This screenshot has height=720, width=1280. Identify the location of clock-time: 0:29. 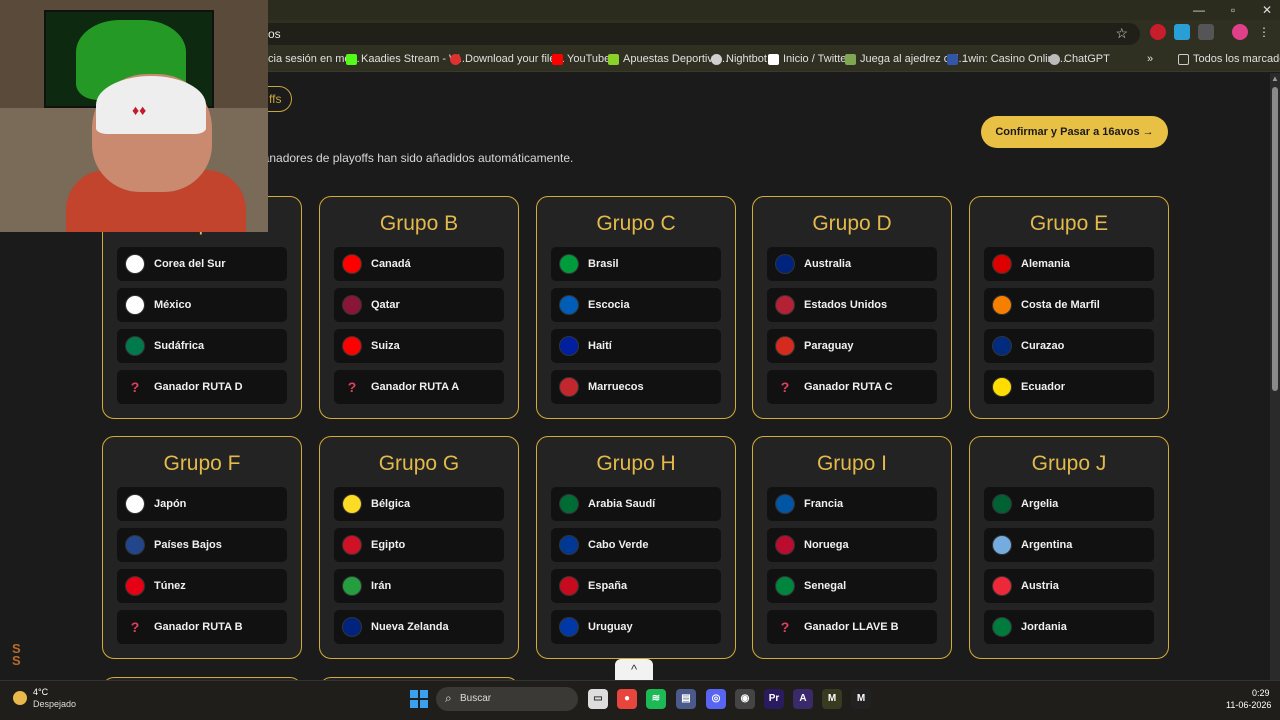
(1261, 693).